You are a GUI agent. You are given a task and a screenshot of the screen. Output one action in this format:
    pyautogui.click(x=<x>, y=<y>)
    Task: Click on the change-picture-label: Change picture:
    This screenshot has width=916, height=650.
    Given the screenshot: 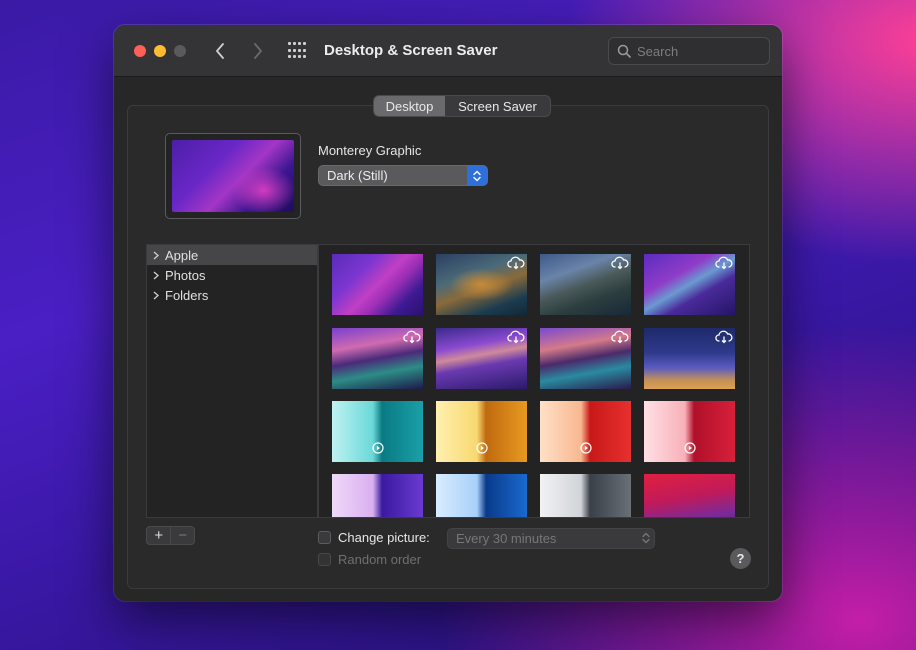 What is the action you would take?
    pyautogui.click(x=384, y=537)
    